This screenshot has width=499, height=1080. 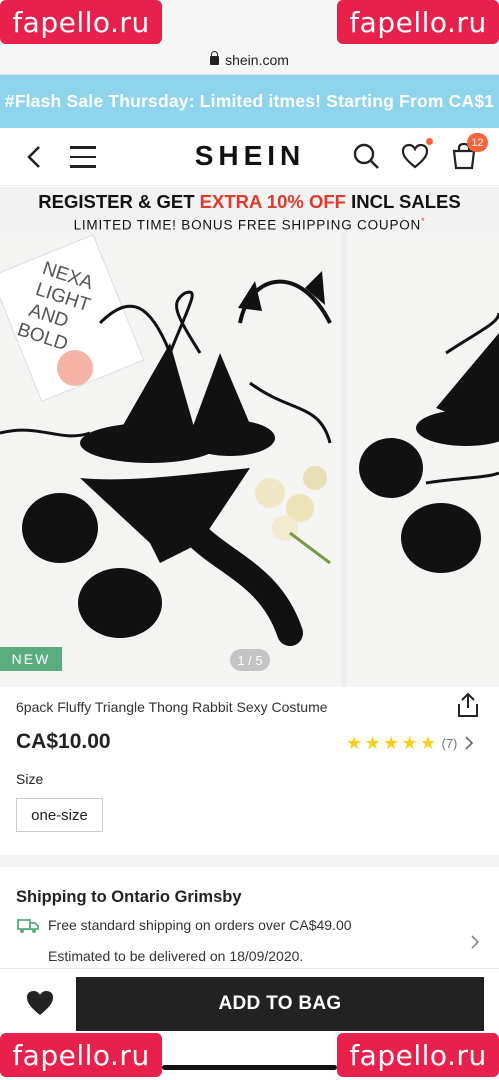 What do you see at coordinates (468, 705) in the screenshot?
I see `share-icon` at bounding box center [468, 705].